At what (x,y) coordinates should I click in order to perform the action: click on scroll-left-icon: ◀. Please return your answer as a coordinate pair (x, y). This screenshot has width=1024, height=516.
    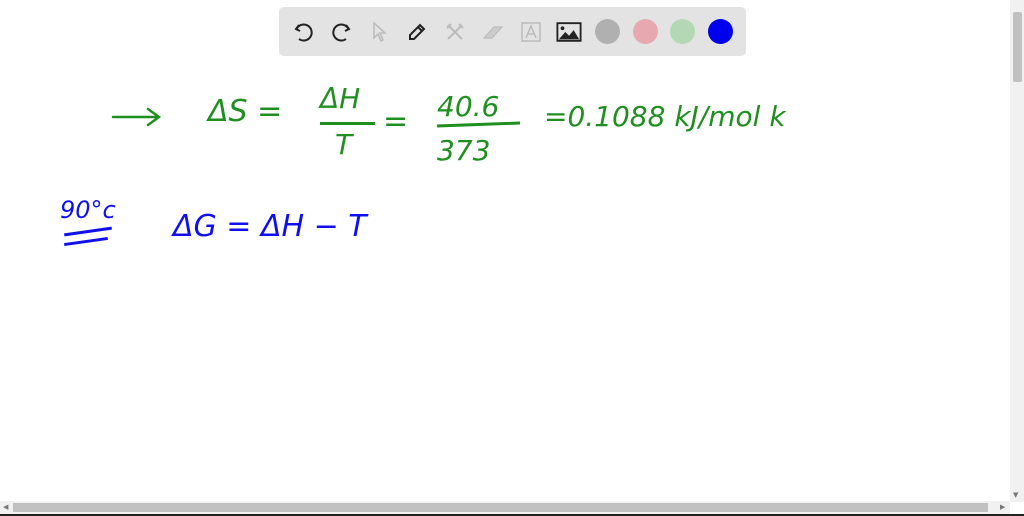
    Looking at the image, I should click on (5, 507).